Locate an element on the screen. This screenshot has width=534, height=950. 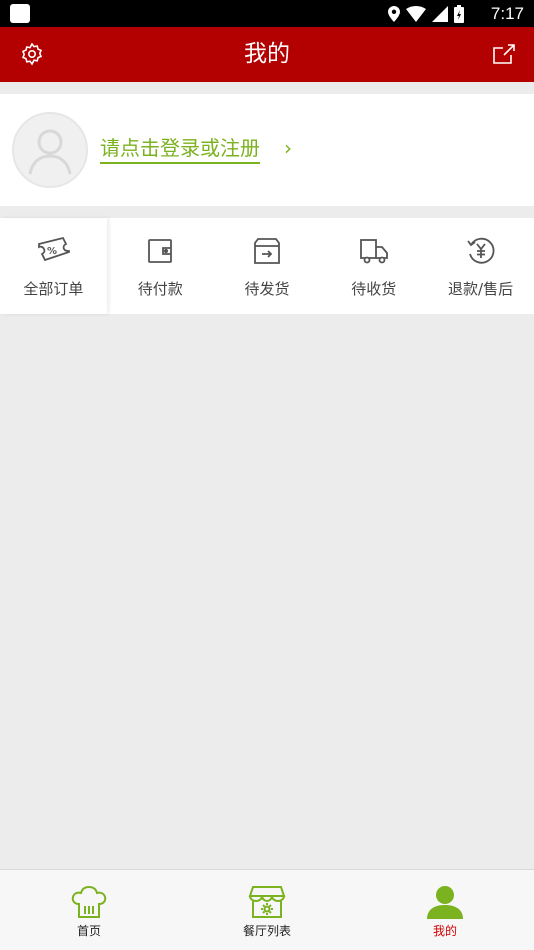
order-shortcuts: % 全部订单 待付款 待发货 待收货 退款/售后 is located at coordinates (267, 266).